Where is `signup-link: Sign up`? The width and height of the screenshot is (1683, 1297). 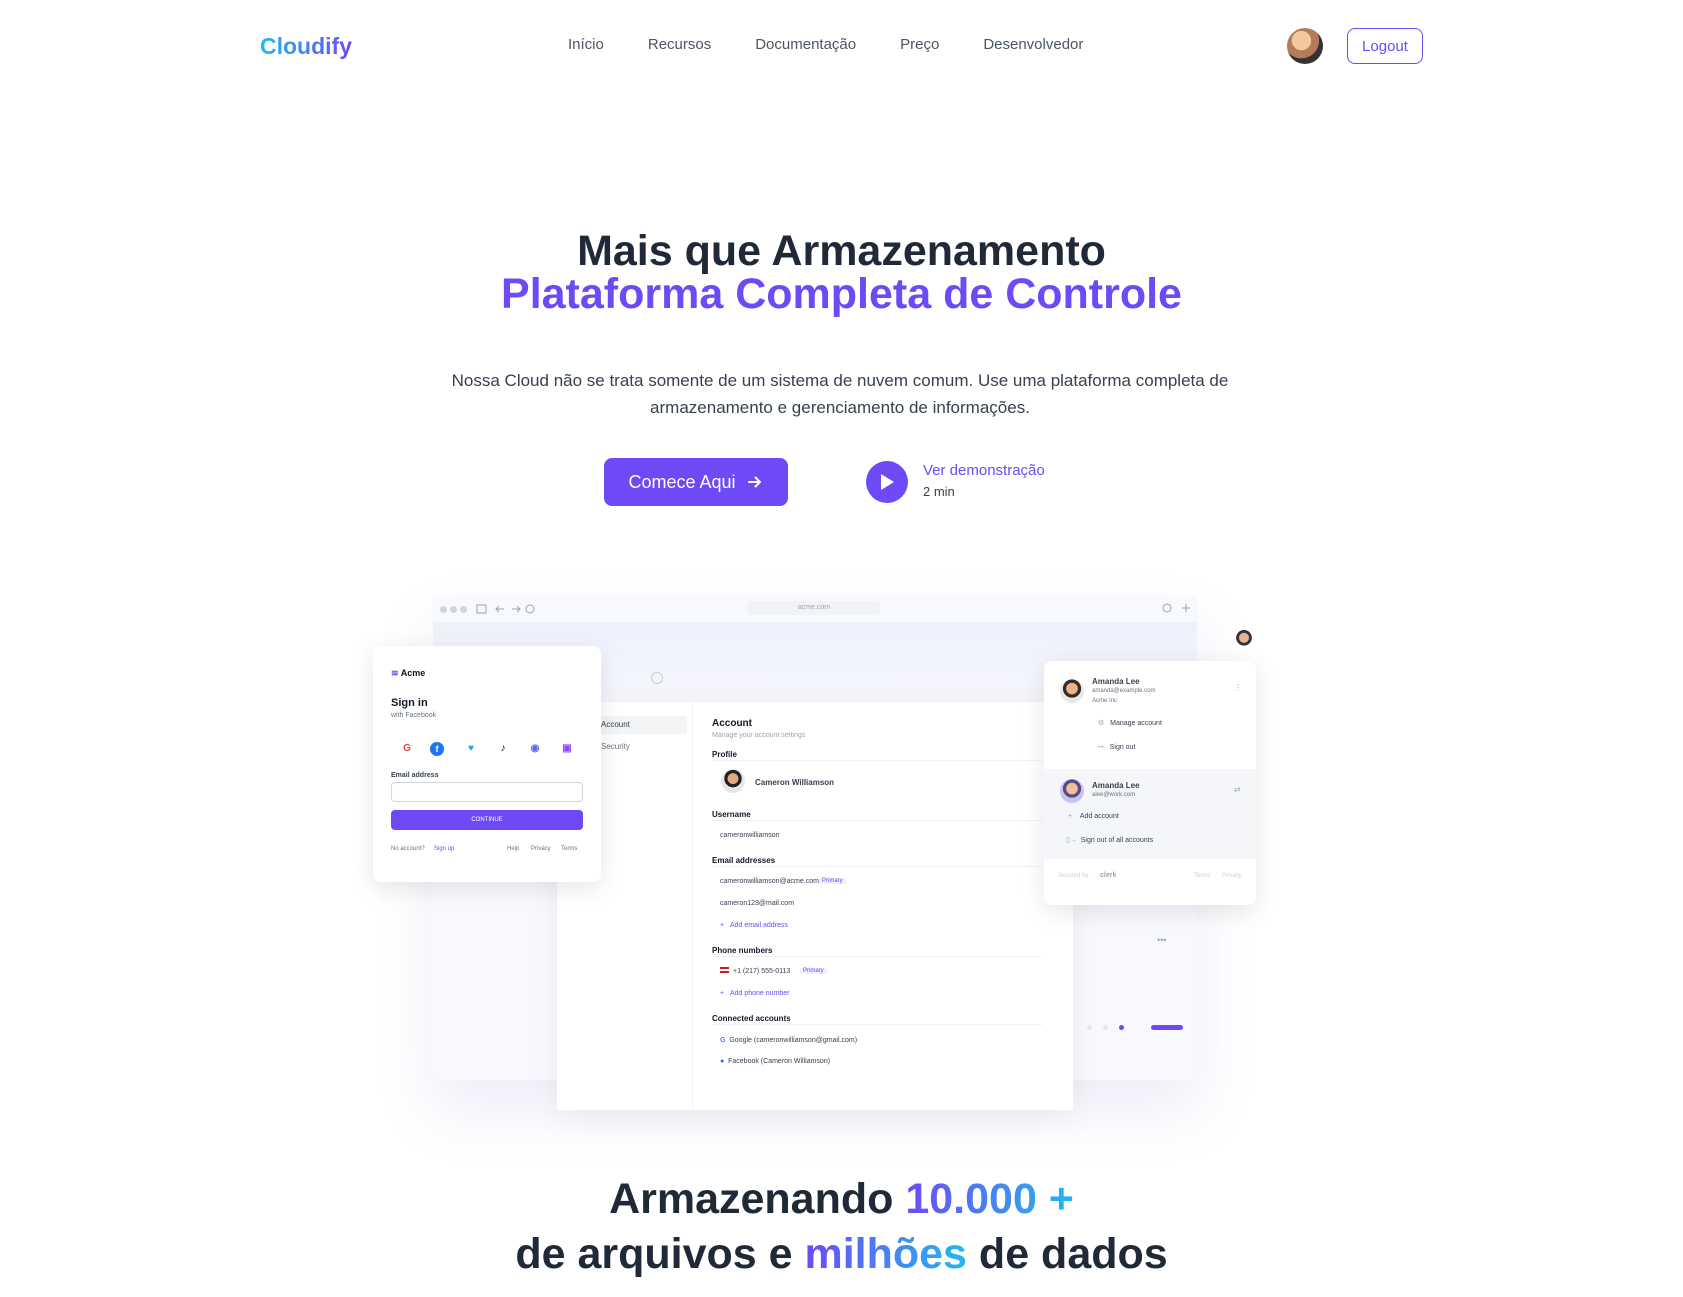 signup-link: Sign up is located at coordinates (444, 849).